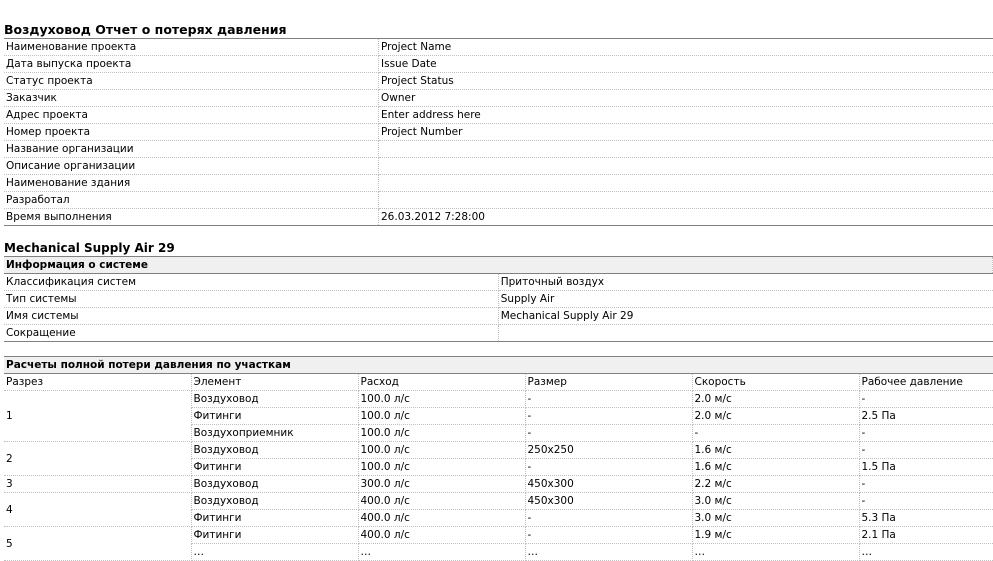 The height and width of the screenshot is (561, 993). What do you see at coordinates (498, 81) in the screenshot?
I see `project-info-row: Статус проектаProject Status` at bounding box center [498, 81].